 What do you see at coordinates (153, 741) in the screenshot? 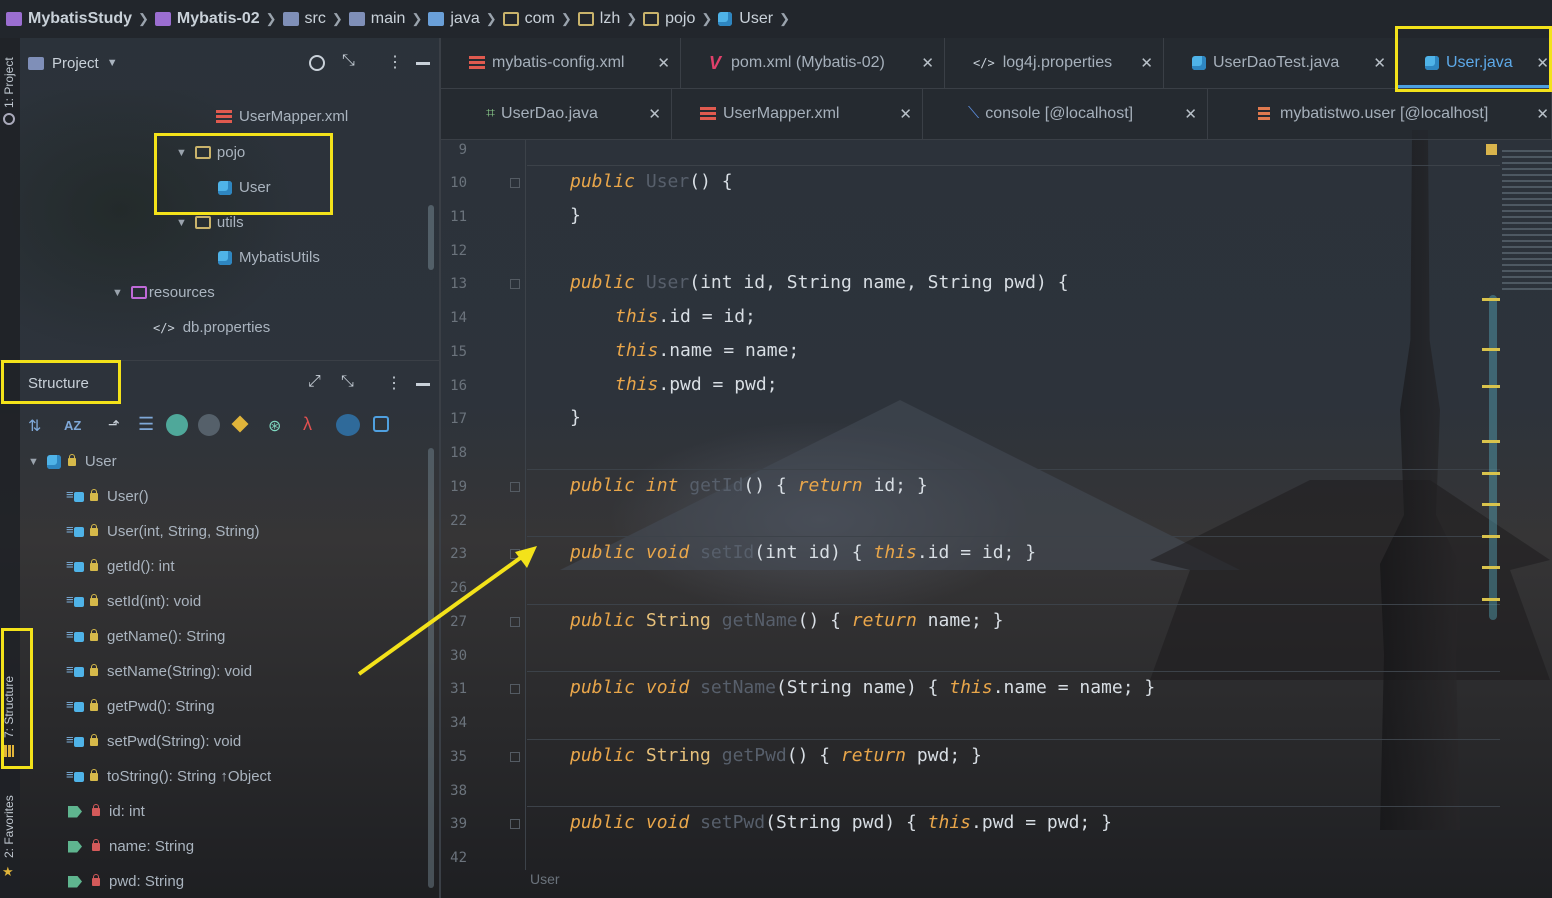
I see `structure-member: setPwd(String): void` at bounding box center [153, 741].